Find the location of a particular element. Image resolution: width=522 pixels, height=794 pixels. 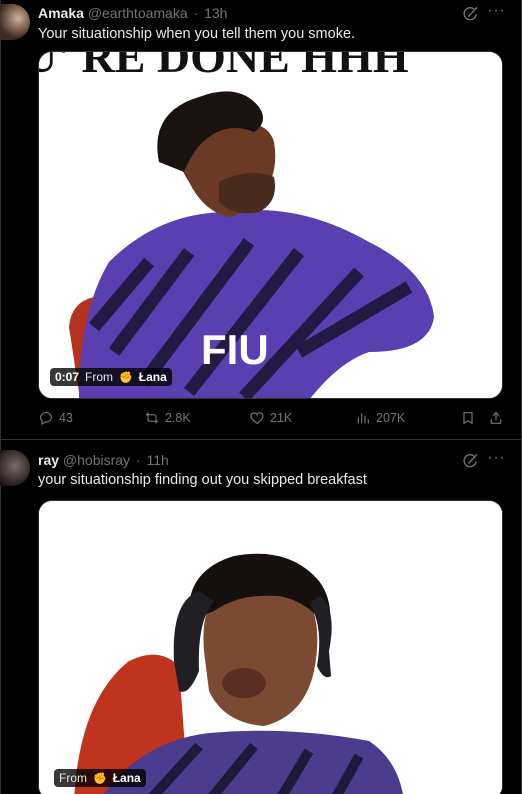

display-name: ray is located at coordinates (48, 460).